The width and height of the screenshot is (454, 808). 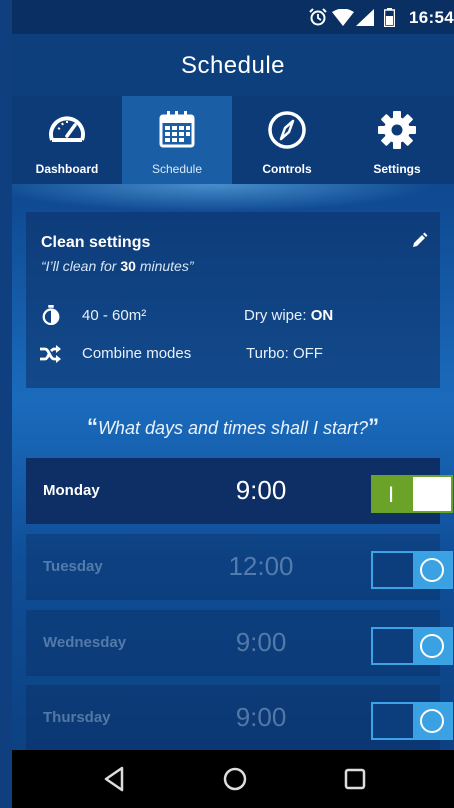 What do you see at coordinates (67, 129) in the screenshot?
I see `gauge-icon` at bounding box center [67, 129].